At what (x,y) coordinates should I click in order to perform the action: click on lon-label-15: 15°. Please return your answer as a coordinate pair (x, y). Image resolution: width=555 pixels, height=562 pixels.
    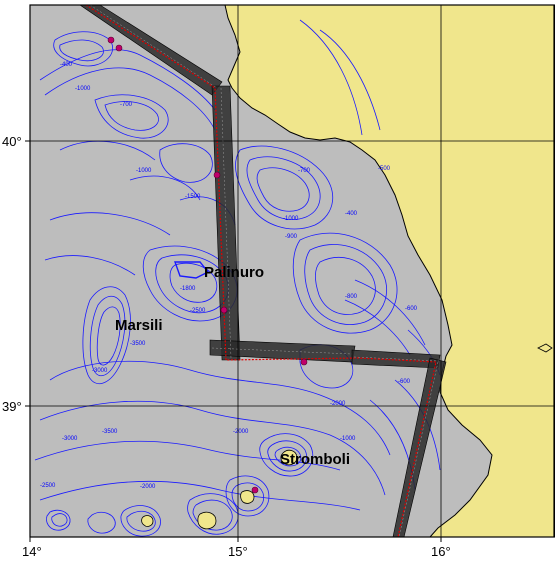
    Looking at the image, I should click on (238, 551).